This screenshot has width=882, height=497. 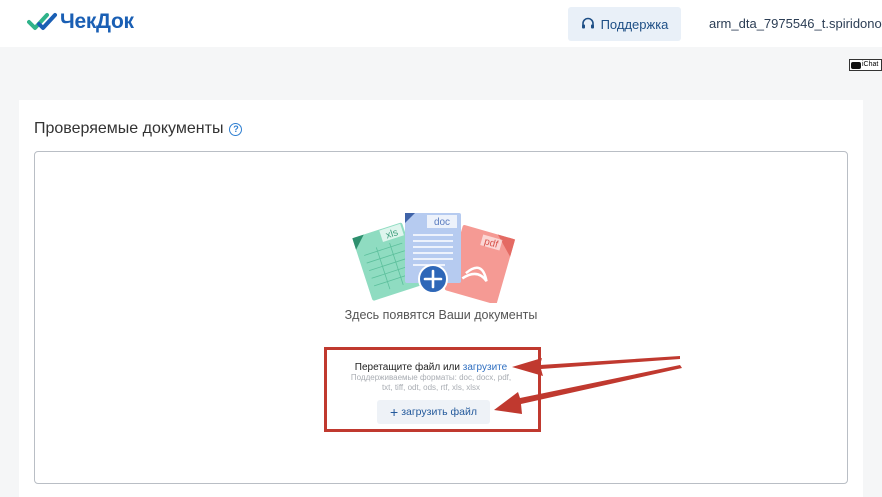 I want to click on support-label: Поддержка, so click(x=634, y=24).